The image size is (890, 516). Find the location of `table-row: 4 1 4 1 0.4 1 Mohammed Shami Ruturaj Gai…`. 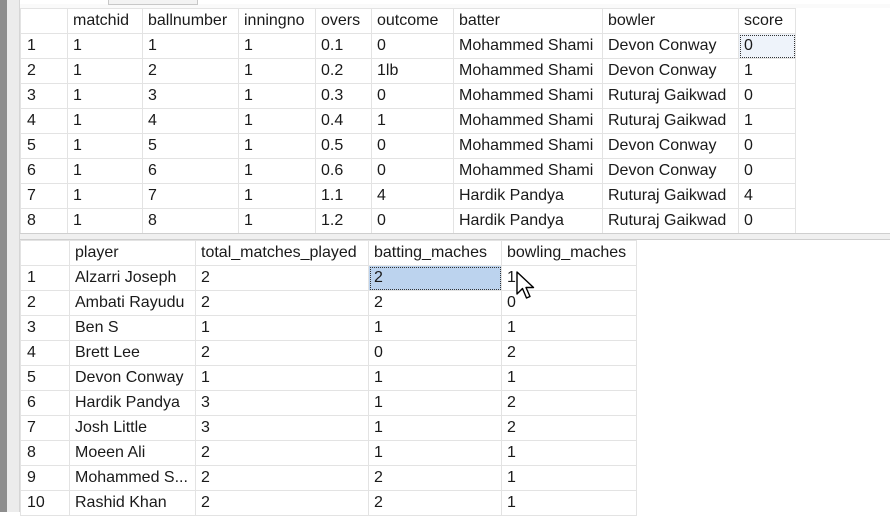

table-row: 4 1 4 1 0.4 1 Mohammed Shami Ruturaj Gai… is located at coordinates (408, 121).